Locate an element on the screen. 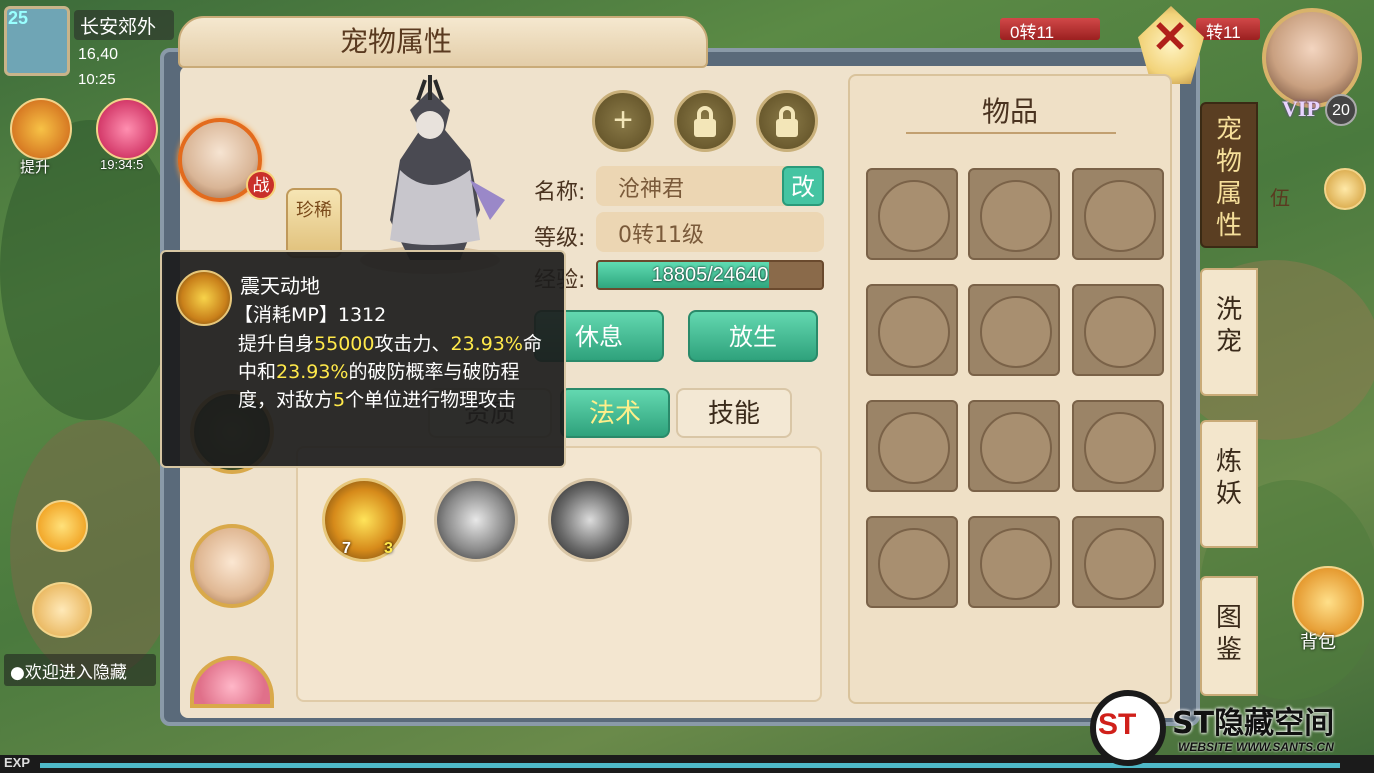 This screenshot has width=1374, height=773. side-tab-pet-attributes: 宠物属性 is located at coordinates (1229, 175).